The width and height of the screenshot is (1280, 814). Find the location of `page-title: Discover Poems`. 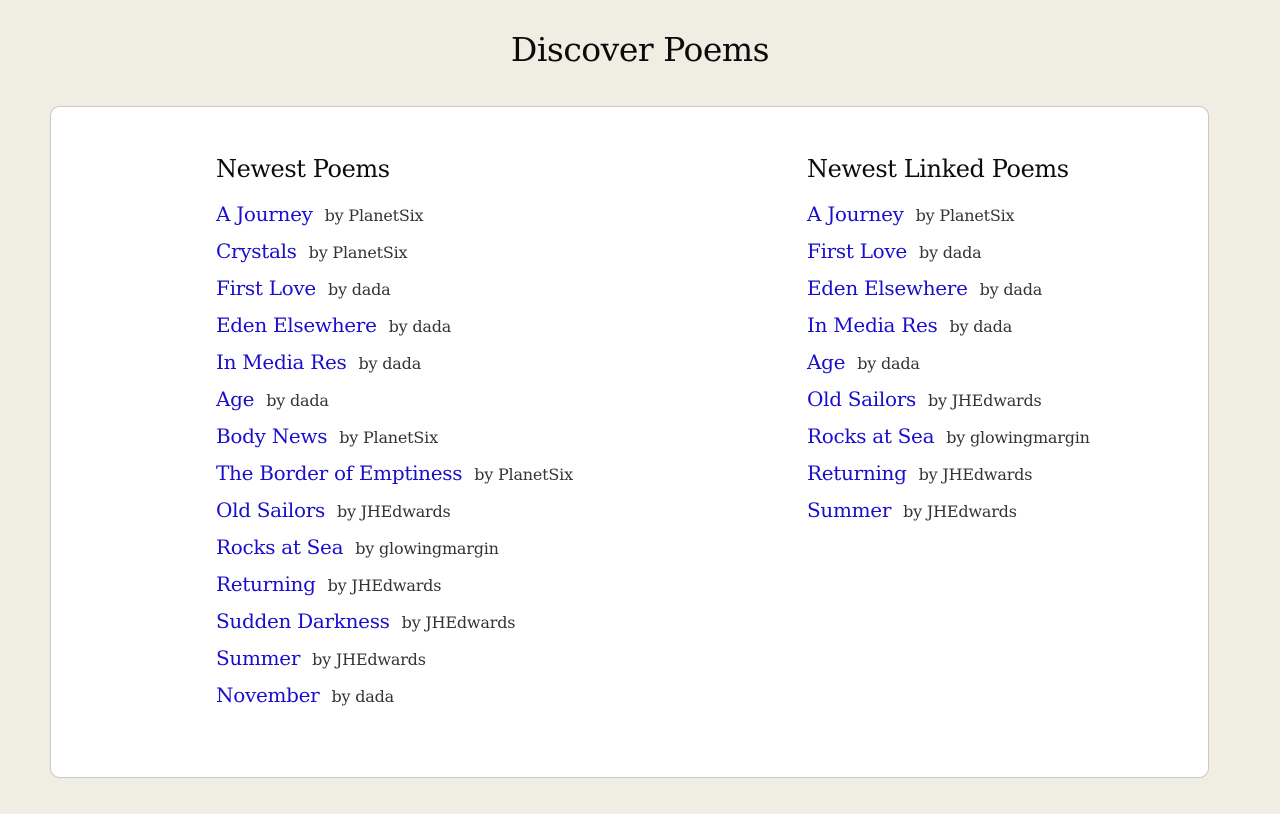

page-title: Discover Poems is located at coordinates (640, 49).